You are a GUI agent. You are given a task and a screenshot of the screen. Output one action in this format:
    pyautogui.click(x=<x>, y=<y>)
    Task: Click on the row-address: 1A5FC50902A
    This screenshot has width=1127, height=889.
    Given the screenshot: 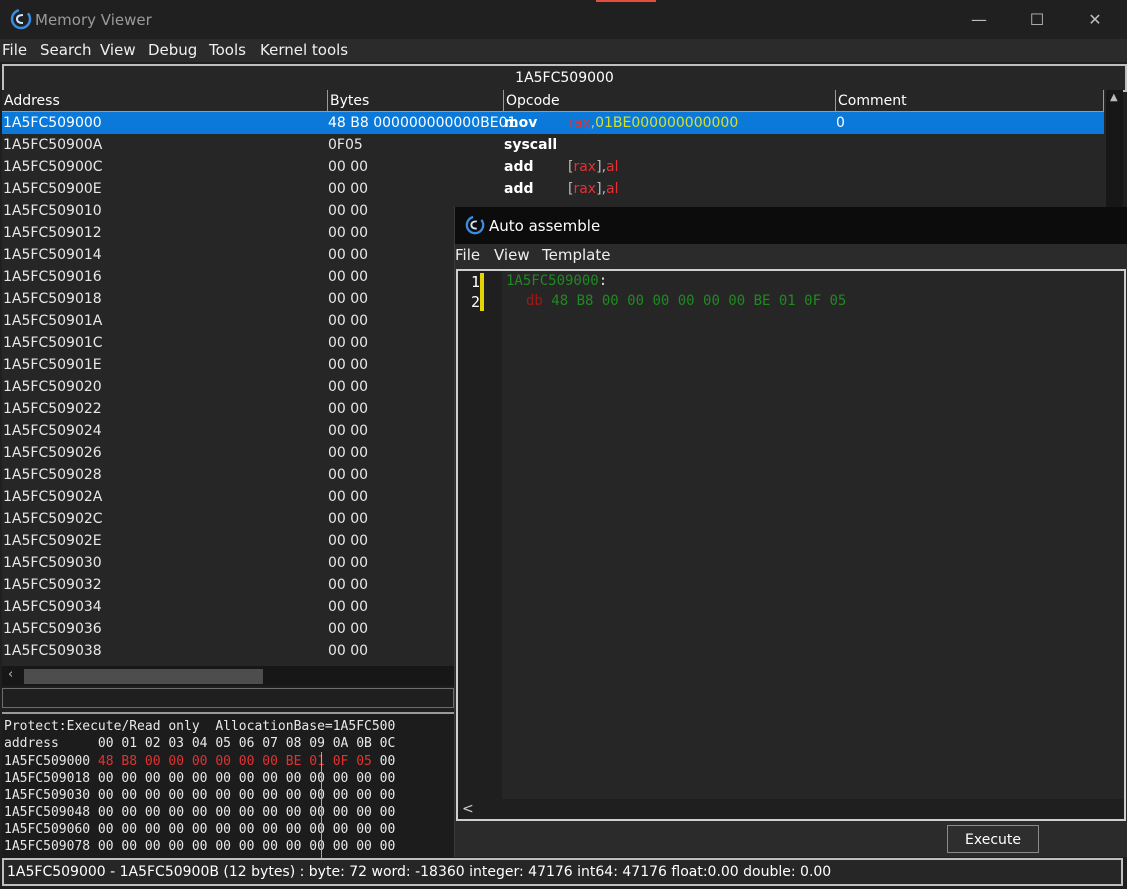 What is the action you would take?
    pyautogui.click(x=53, y=497)
    